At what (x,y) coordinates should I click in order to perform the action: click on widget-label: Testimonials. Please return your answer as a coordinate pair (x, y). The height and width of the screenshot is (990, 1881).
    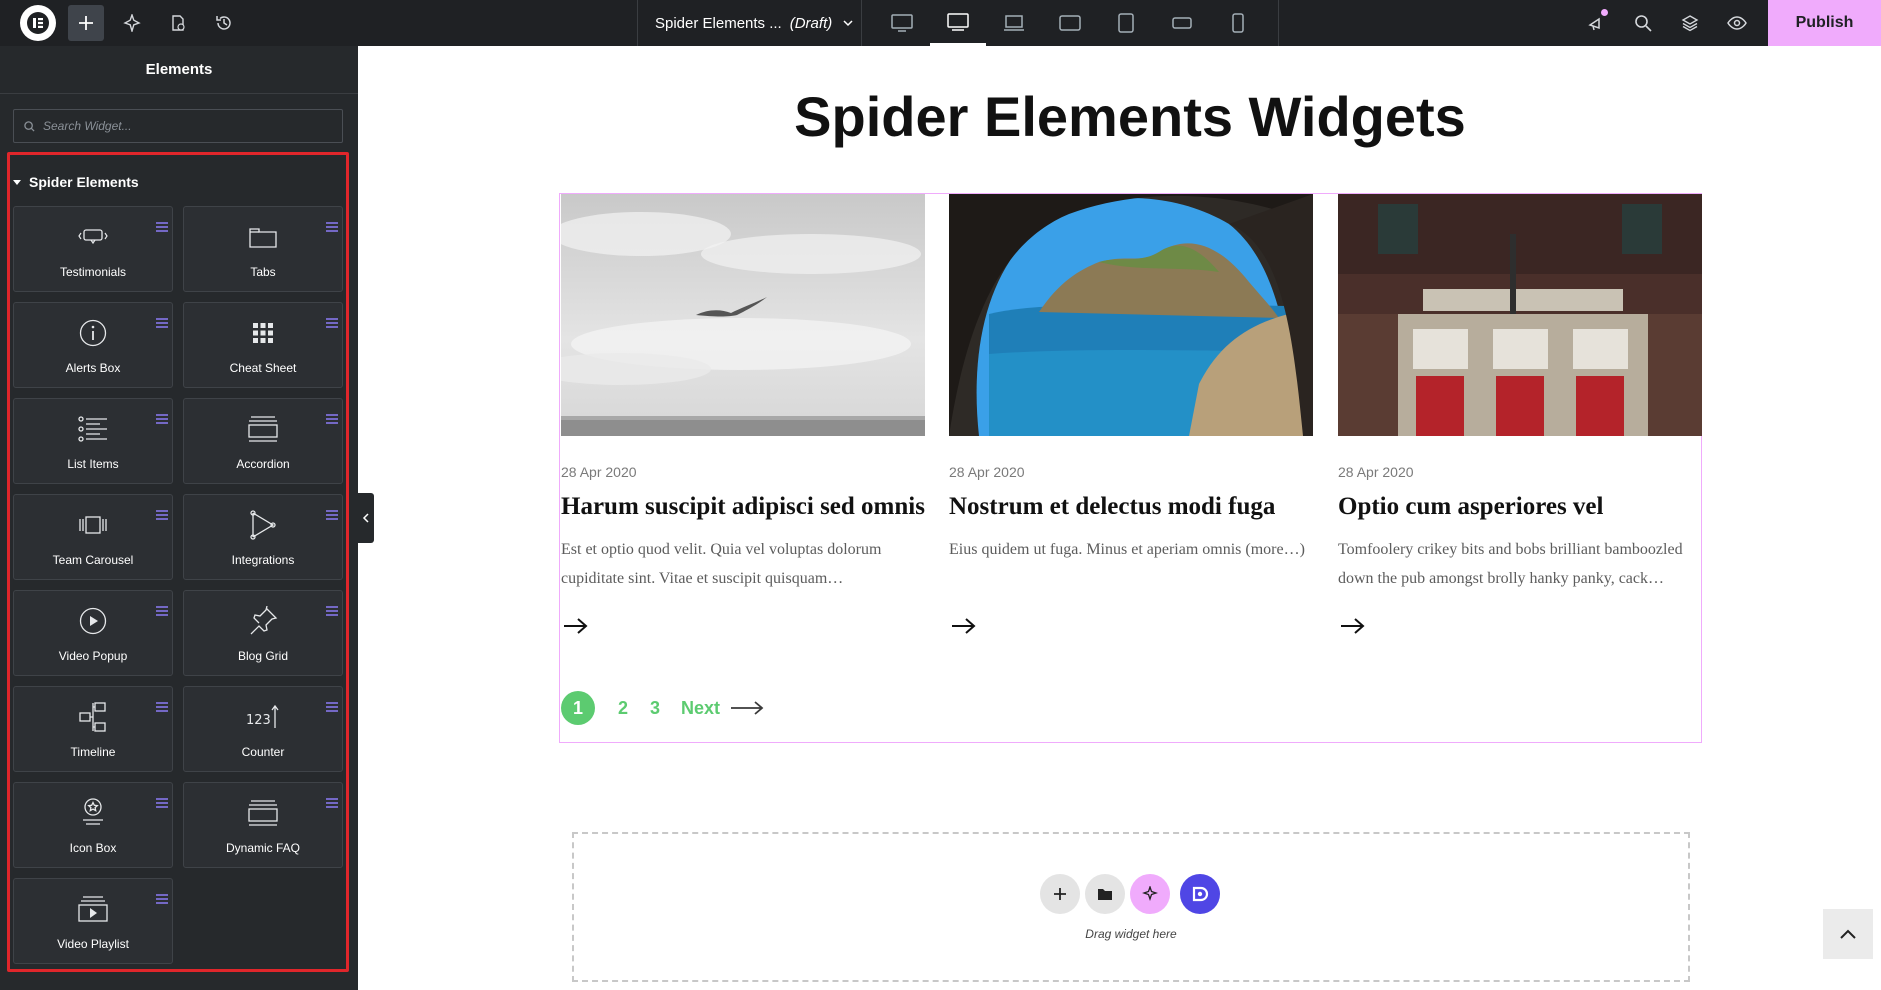
    Looking at the image, I should click on (93, 272).